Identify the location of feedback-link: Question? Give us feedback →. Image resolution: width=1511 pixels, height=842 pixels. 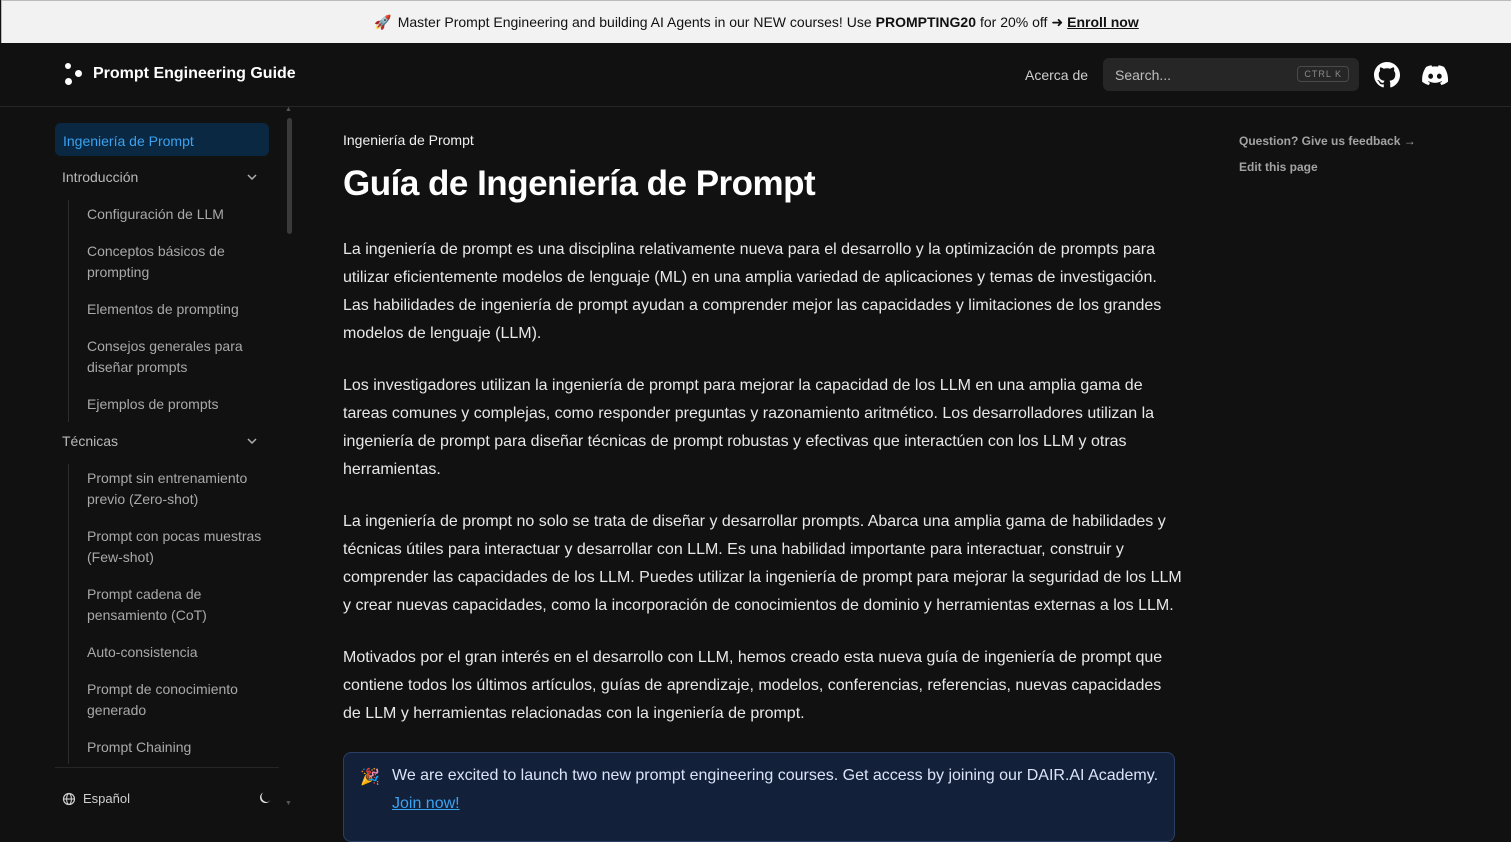
(1327, 141).